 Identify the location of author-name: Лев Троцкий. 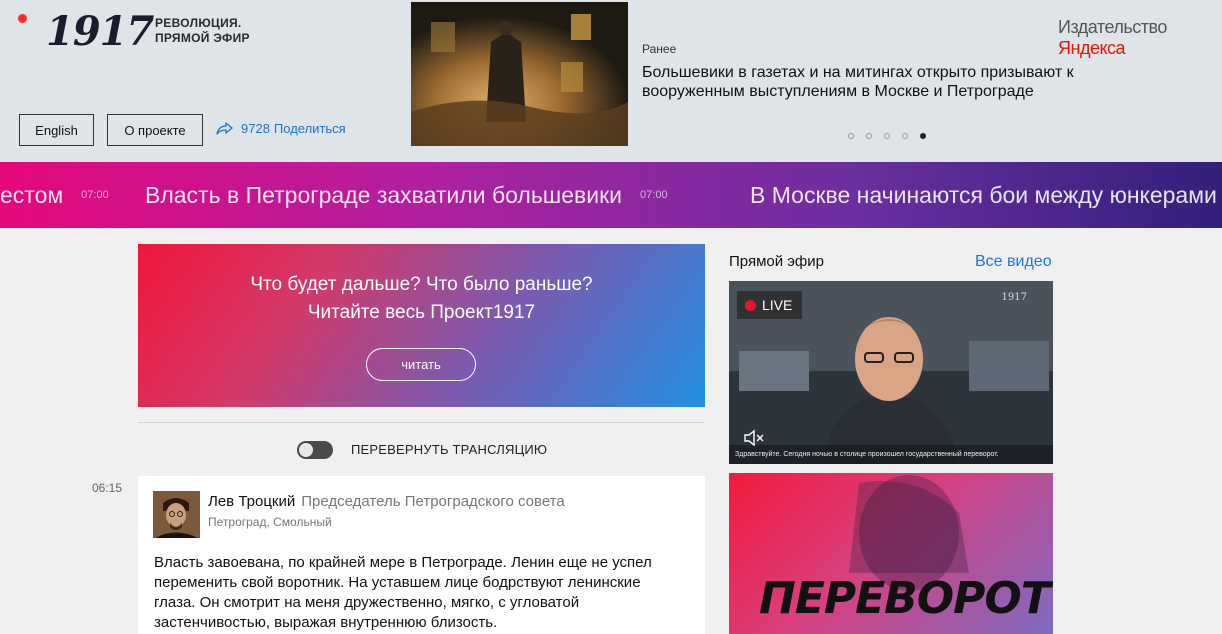
(251, 501).